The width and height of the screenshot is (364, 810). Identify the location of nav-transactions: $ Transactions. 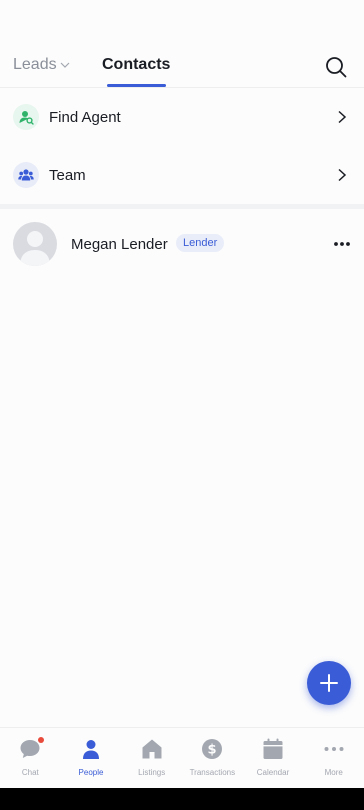
(212, 758).